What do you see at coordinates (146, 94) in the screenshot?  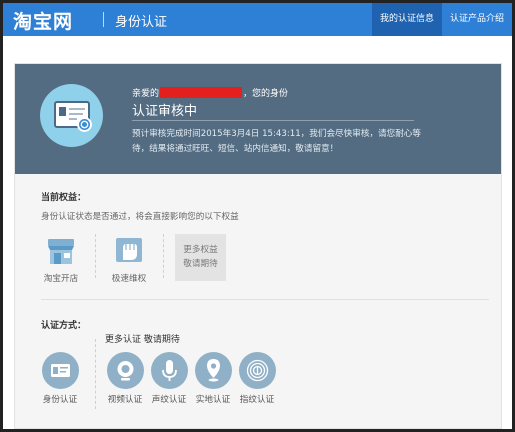 I see `greeting-prefix: 亲爱的` at bounding box center [146, 94].